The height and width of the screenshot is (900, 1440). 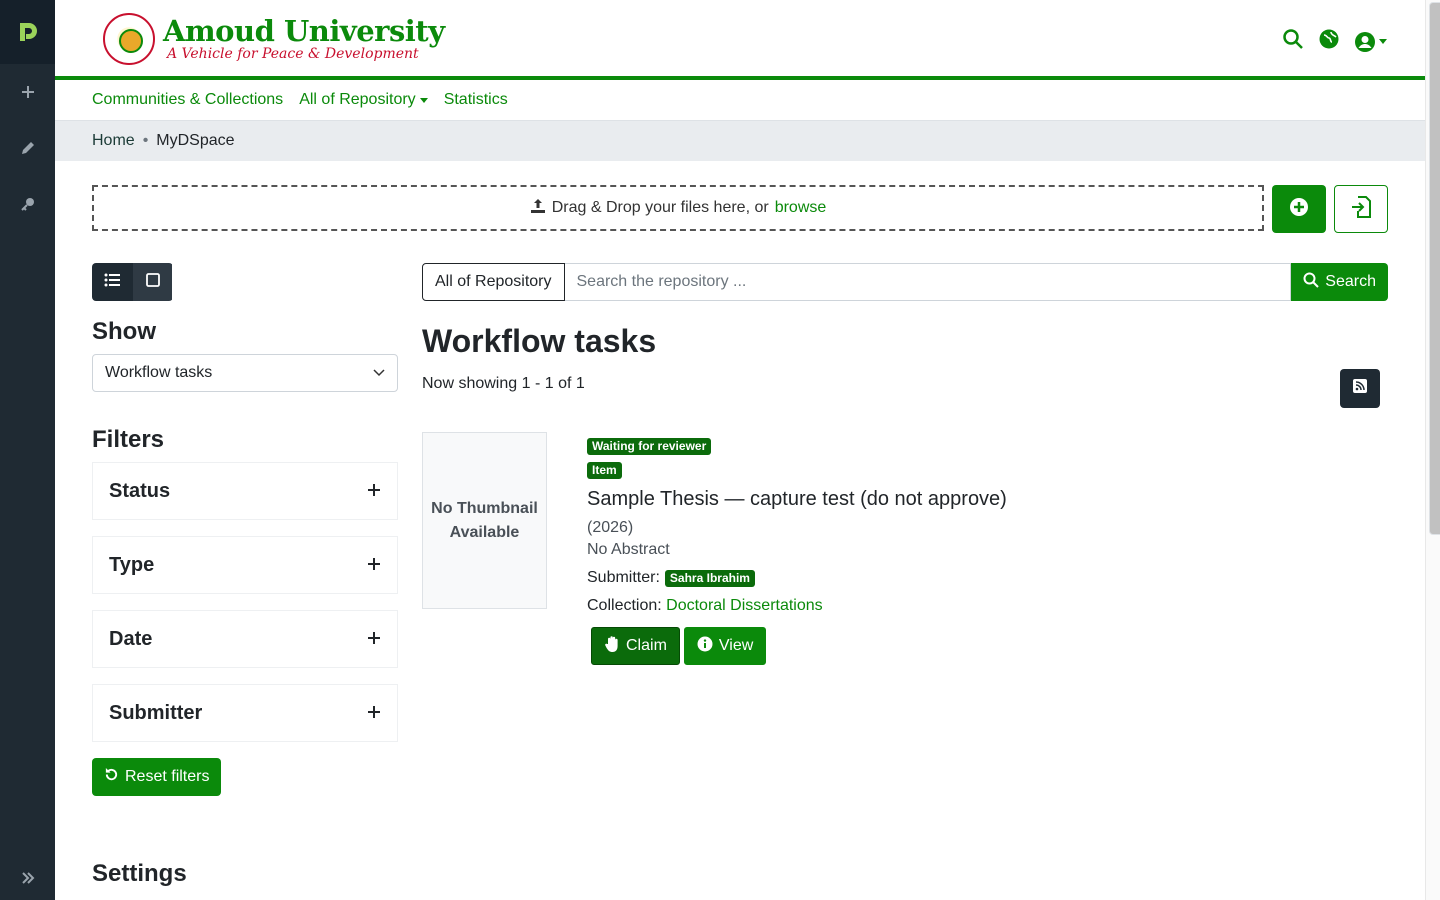 What do you see at coordinates (709, 578) in the screenshot?
I see `submitter-badge: Sahra Ibrahim` at bounding box center [709, 578].